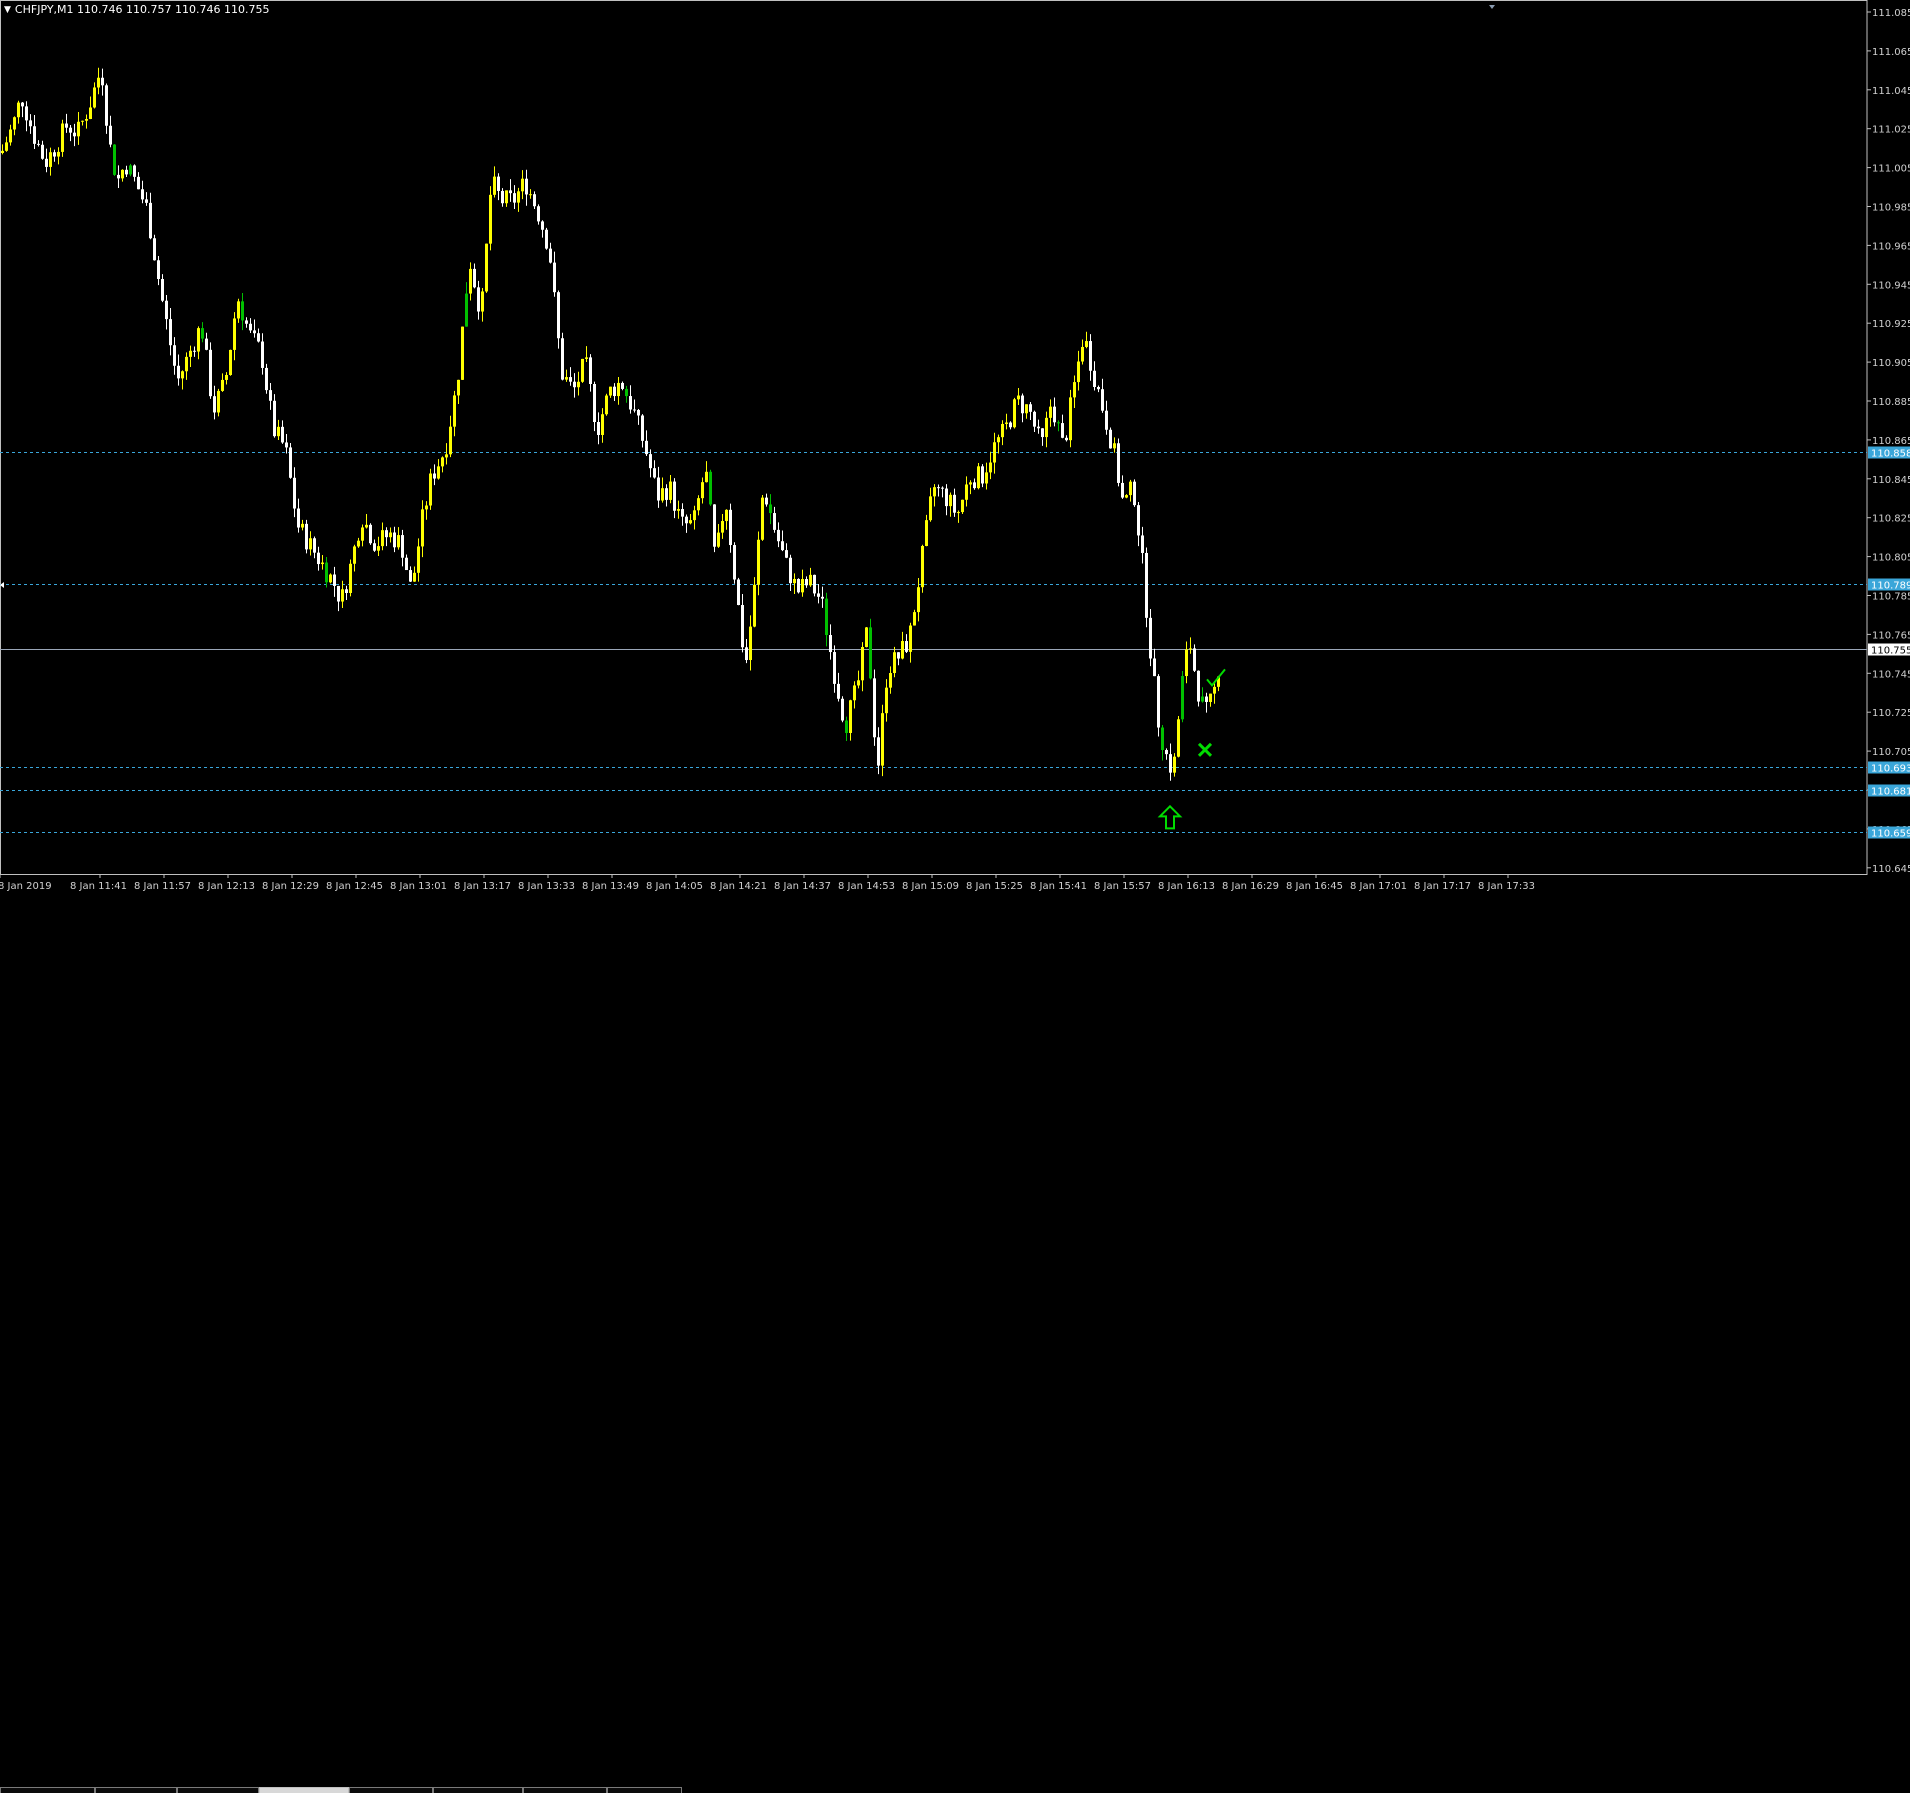 Image resolution: width=1910 pixels, height=1793 pixels. What do you see at coordinates (1216, 677) in the screenshot?
I see `check-mark-icon` at bounding box center [1216, 677].